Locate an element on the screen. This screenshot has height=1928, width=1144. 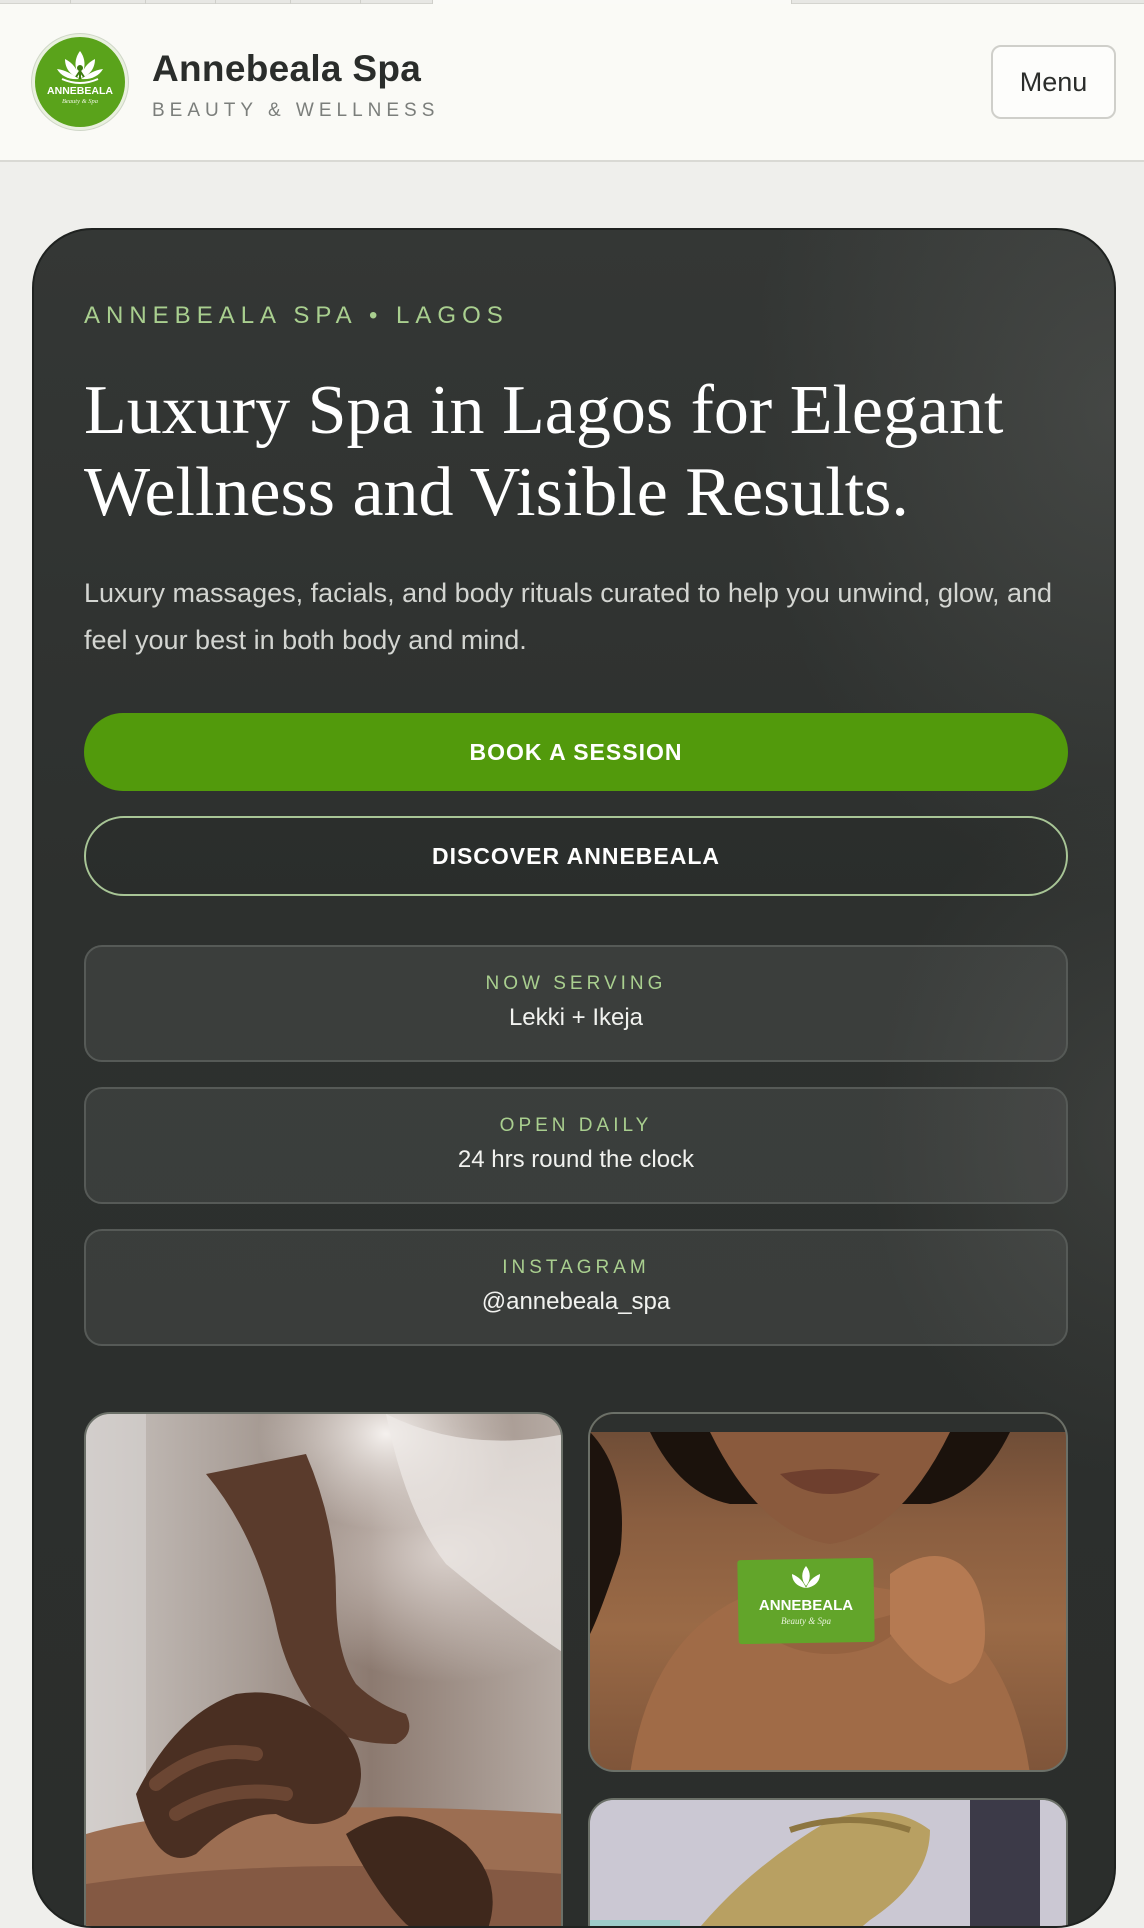
info-card-value: Lekki + Ikeja is located at coordinates (576, 1017).